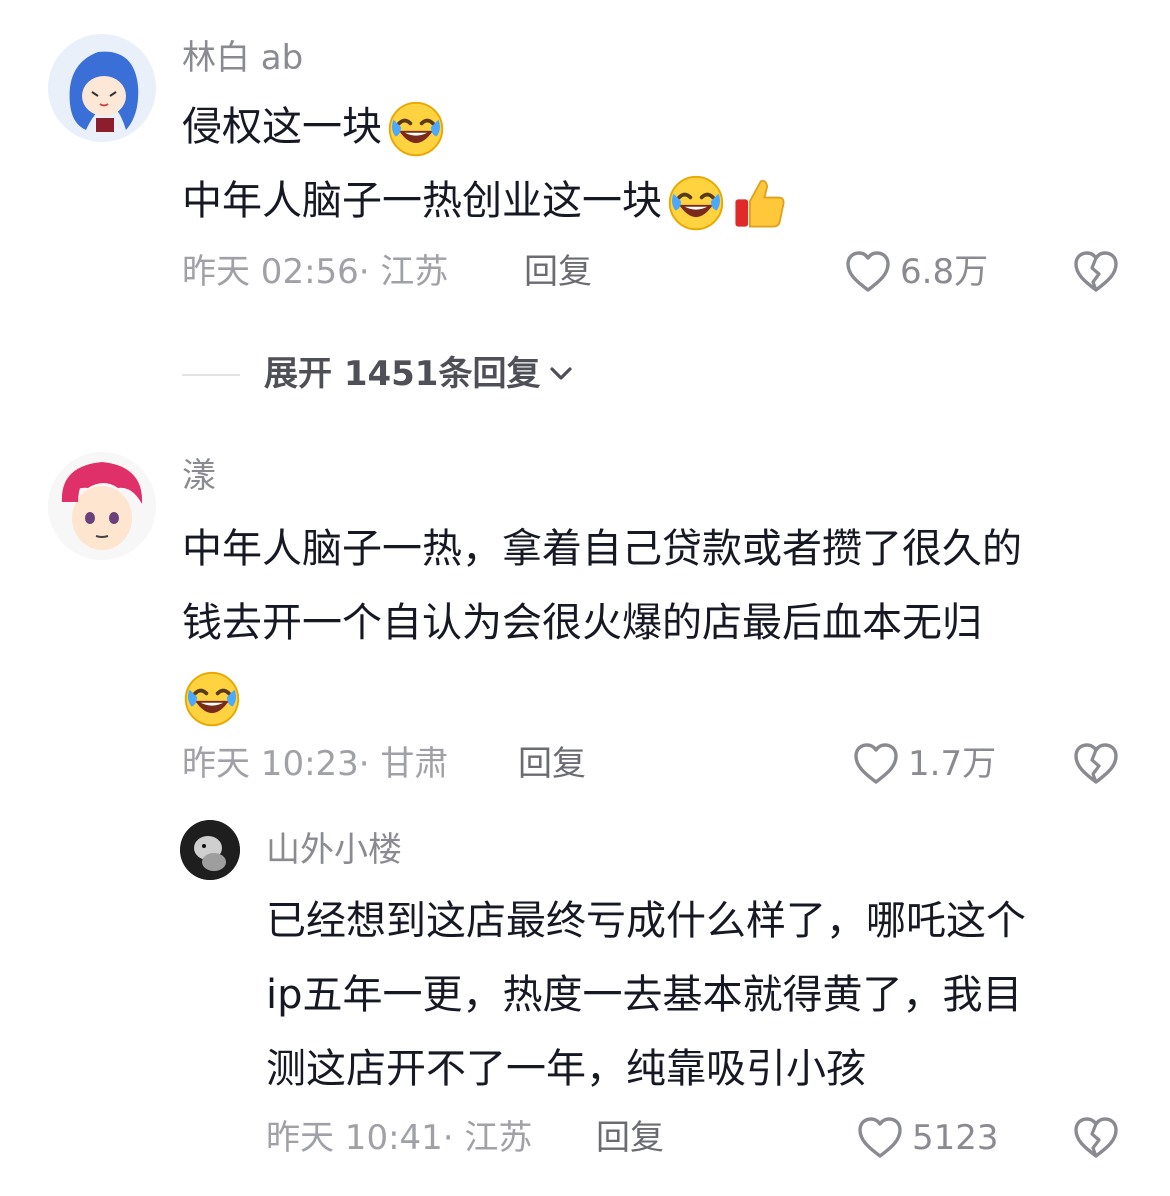 Image resolution: width=1170 pixels, height=1196 pixels. What do you see at coordinates (952, 764) in the screenshot?
I see `like-count: 1.7万` at bounding box center [952, 764].